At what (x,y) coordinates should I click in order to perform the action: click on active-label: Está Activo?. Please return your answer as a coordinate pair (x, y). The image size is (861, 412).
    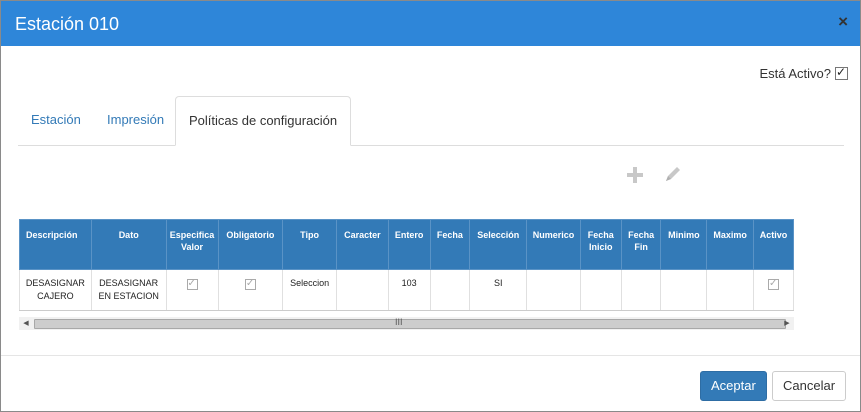
    Looking at the image, I should click on (795, 73).